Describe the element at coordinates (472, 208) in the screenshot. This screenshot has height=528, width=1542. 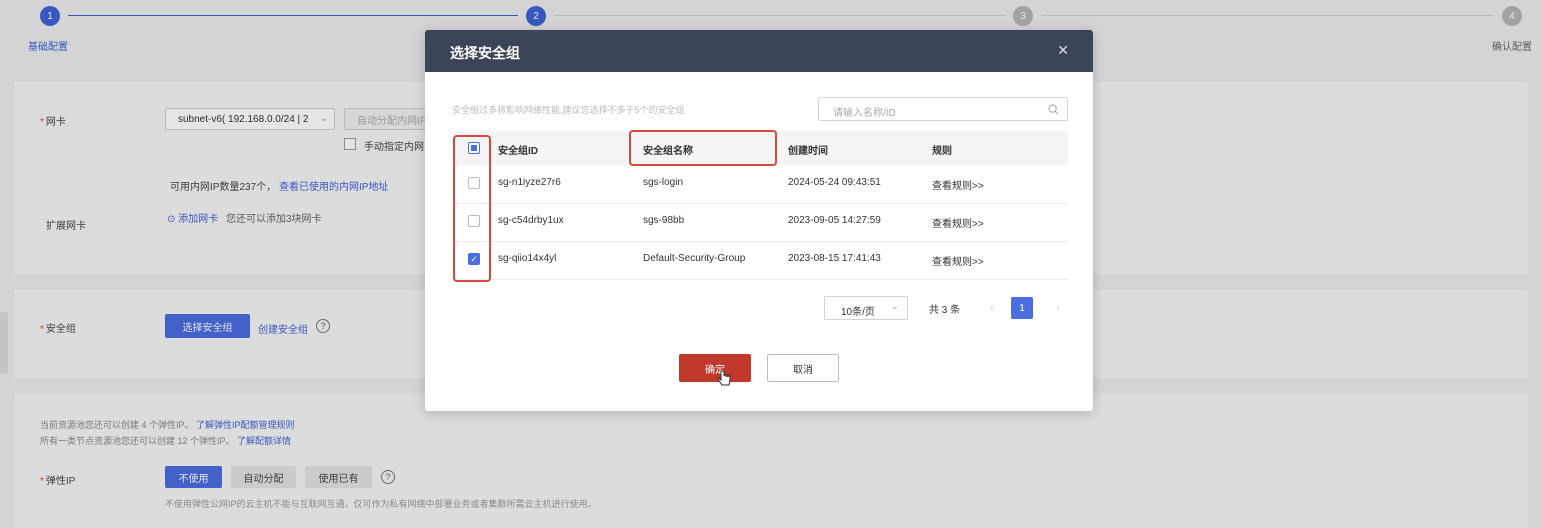
I see `checkbox-column-highlight` at that location.